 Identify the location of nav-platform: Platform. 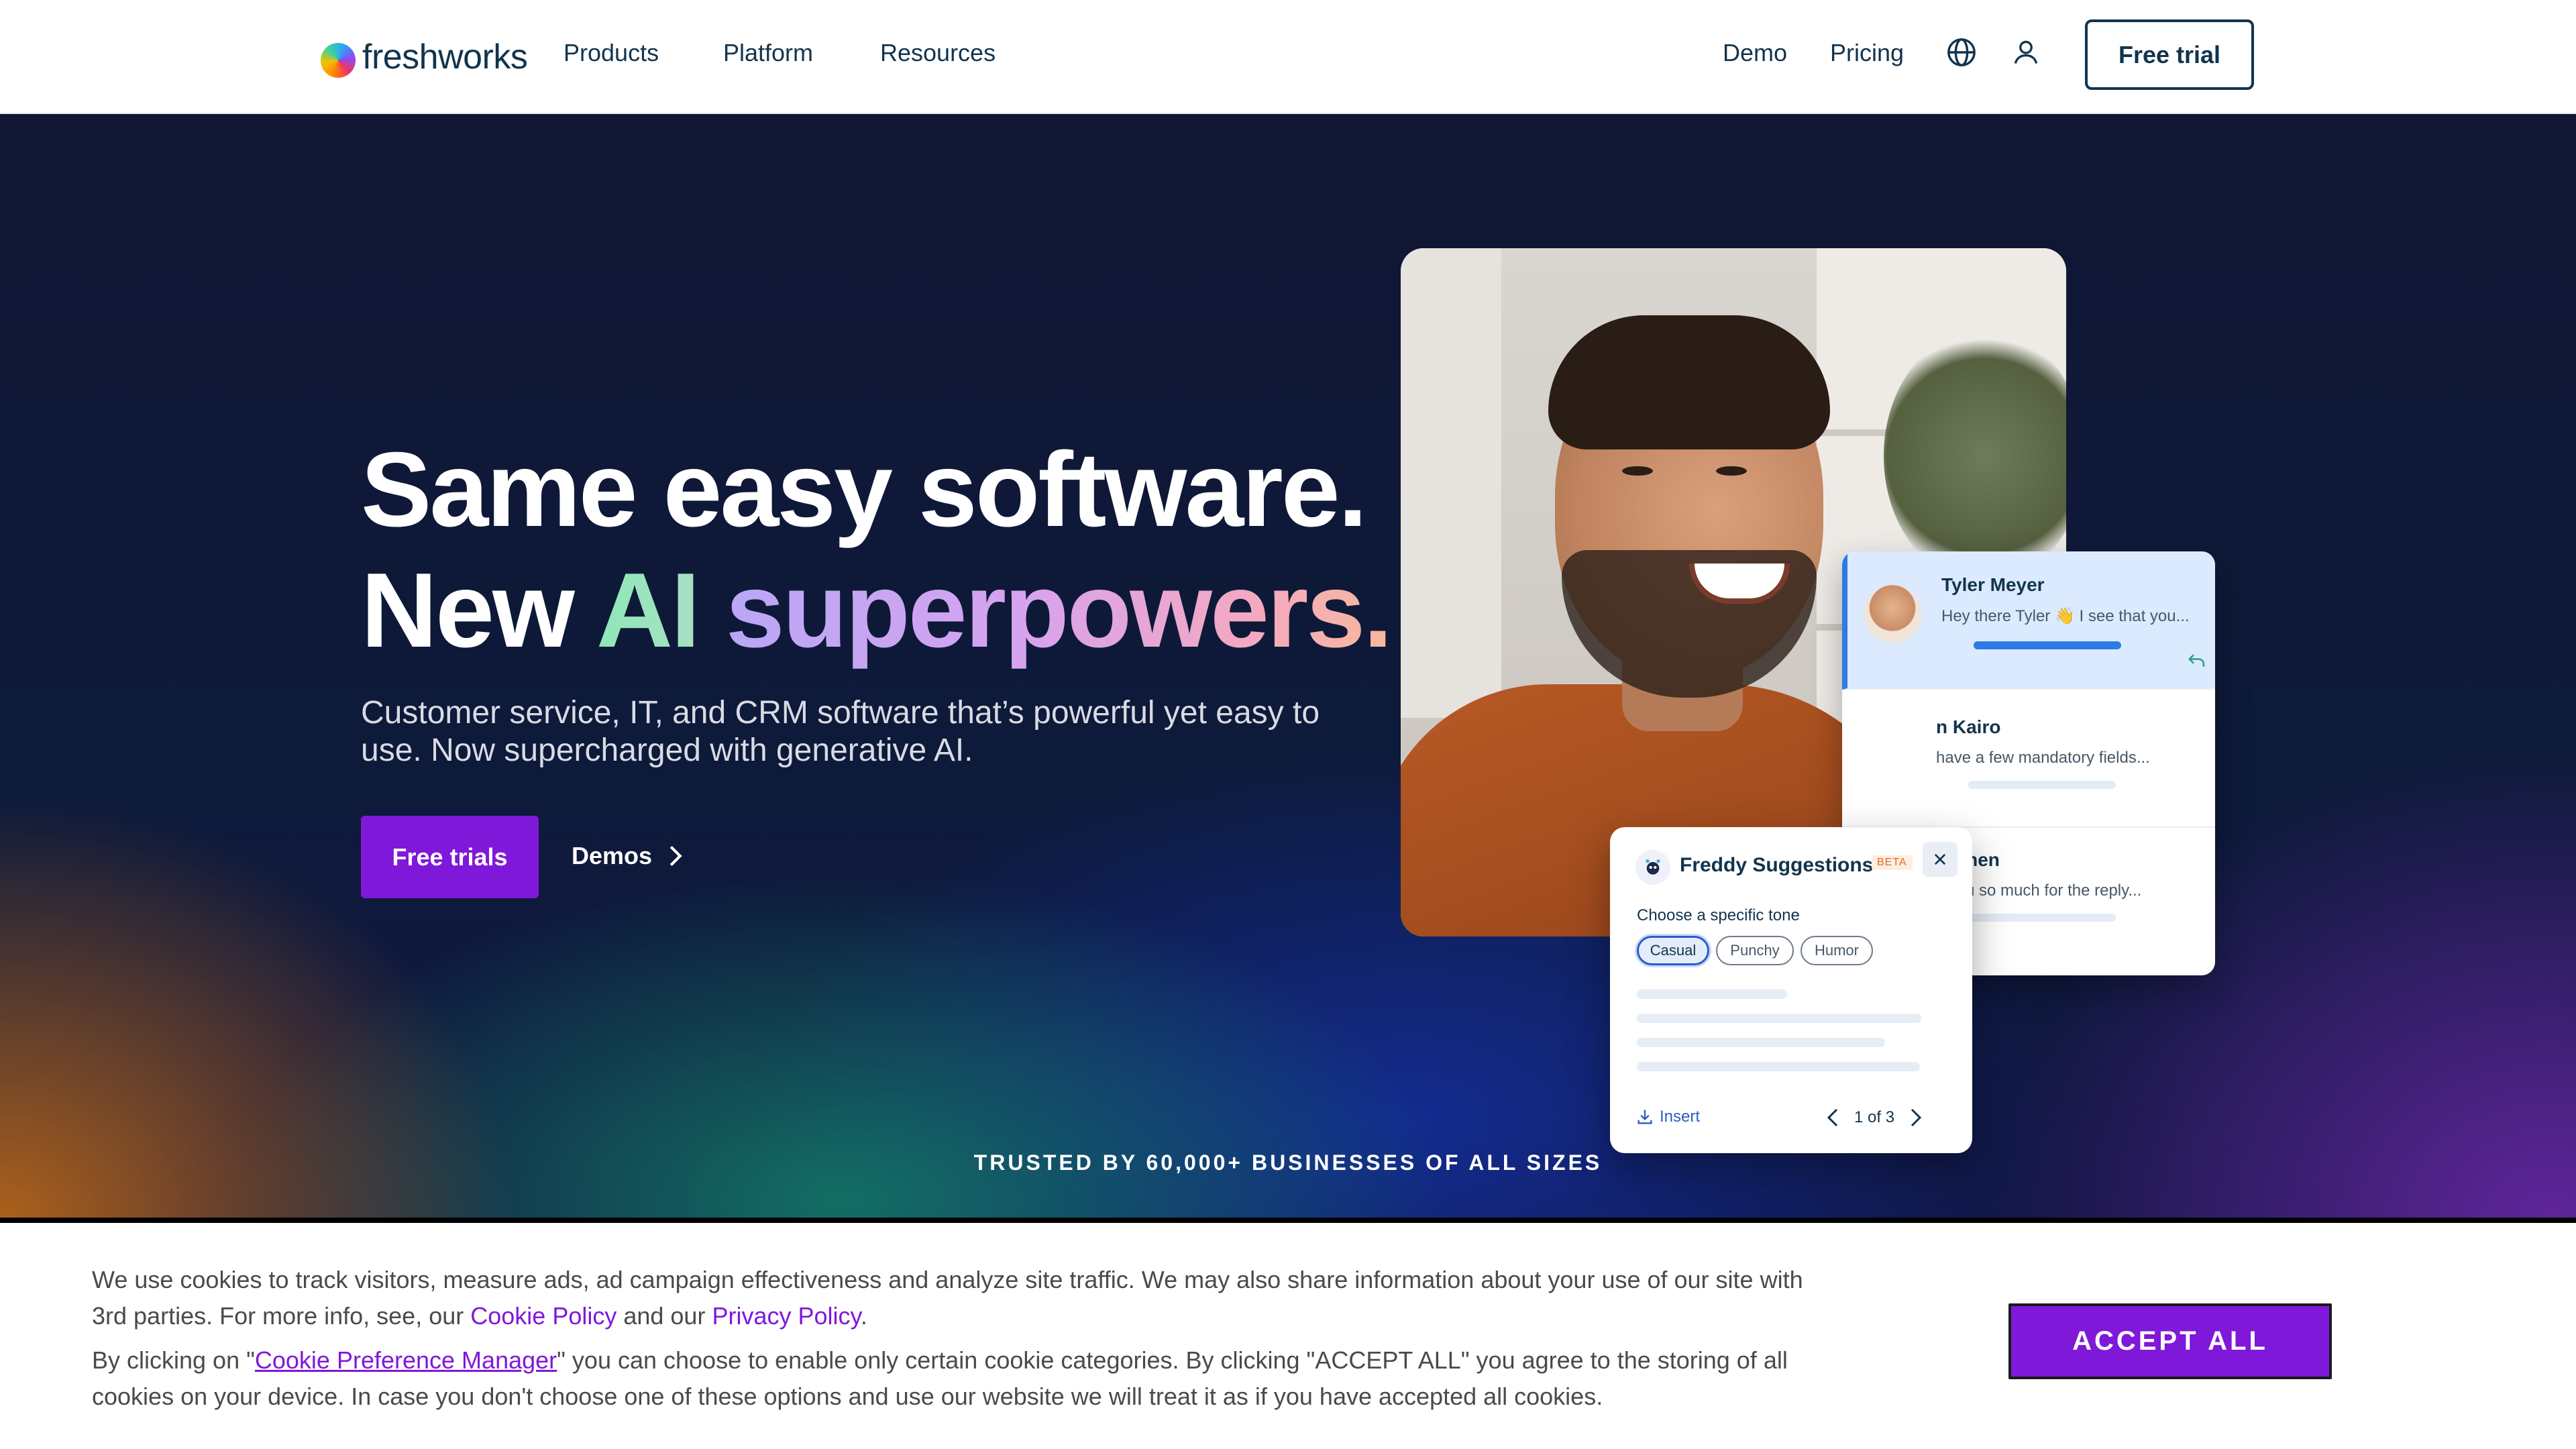
(768, 53).